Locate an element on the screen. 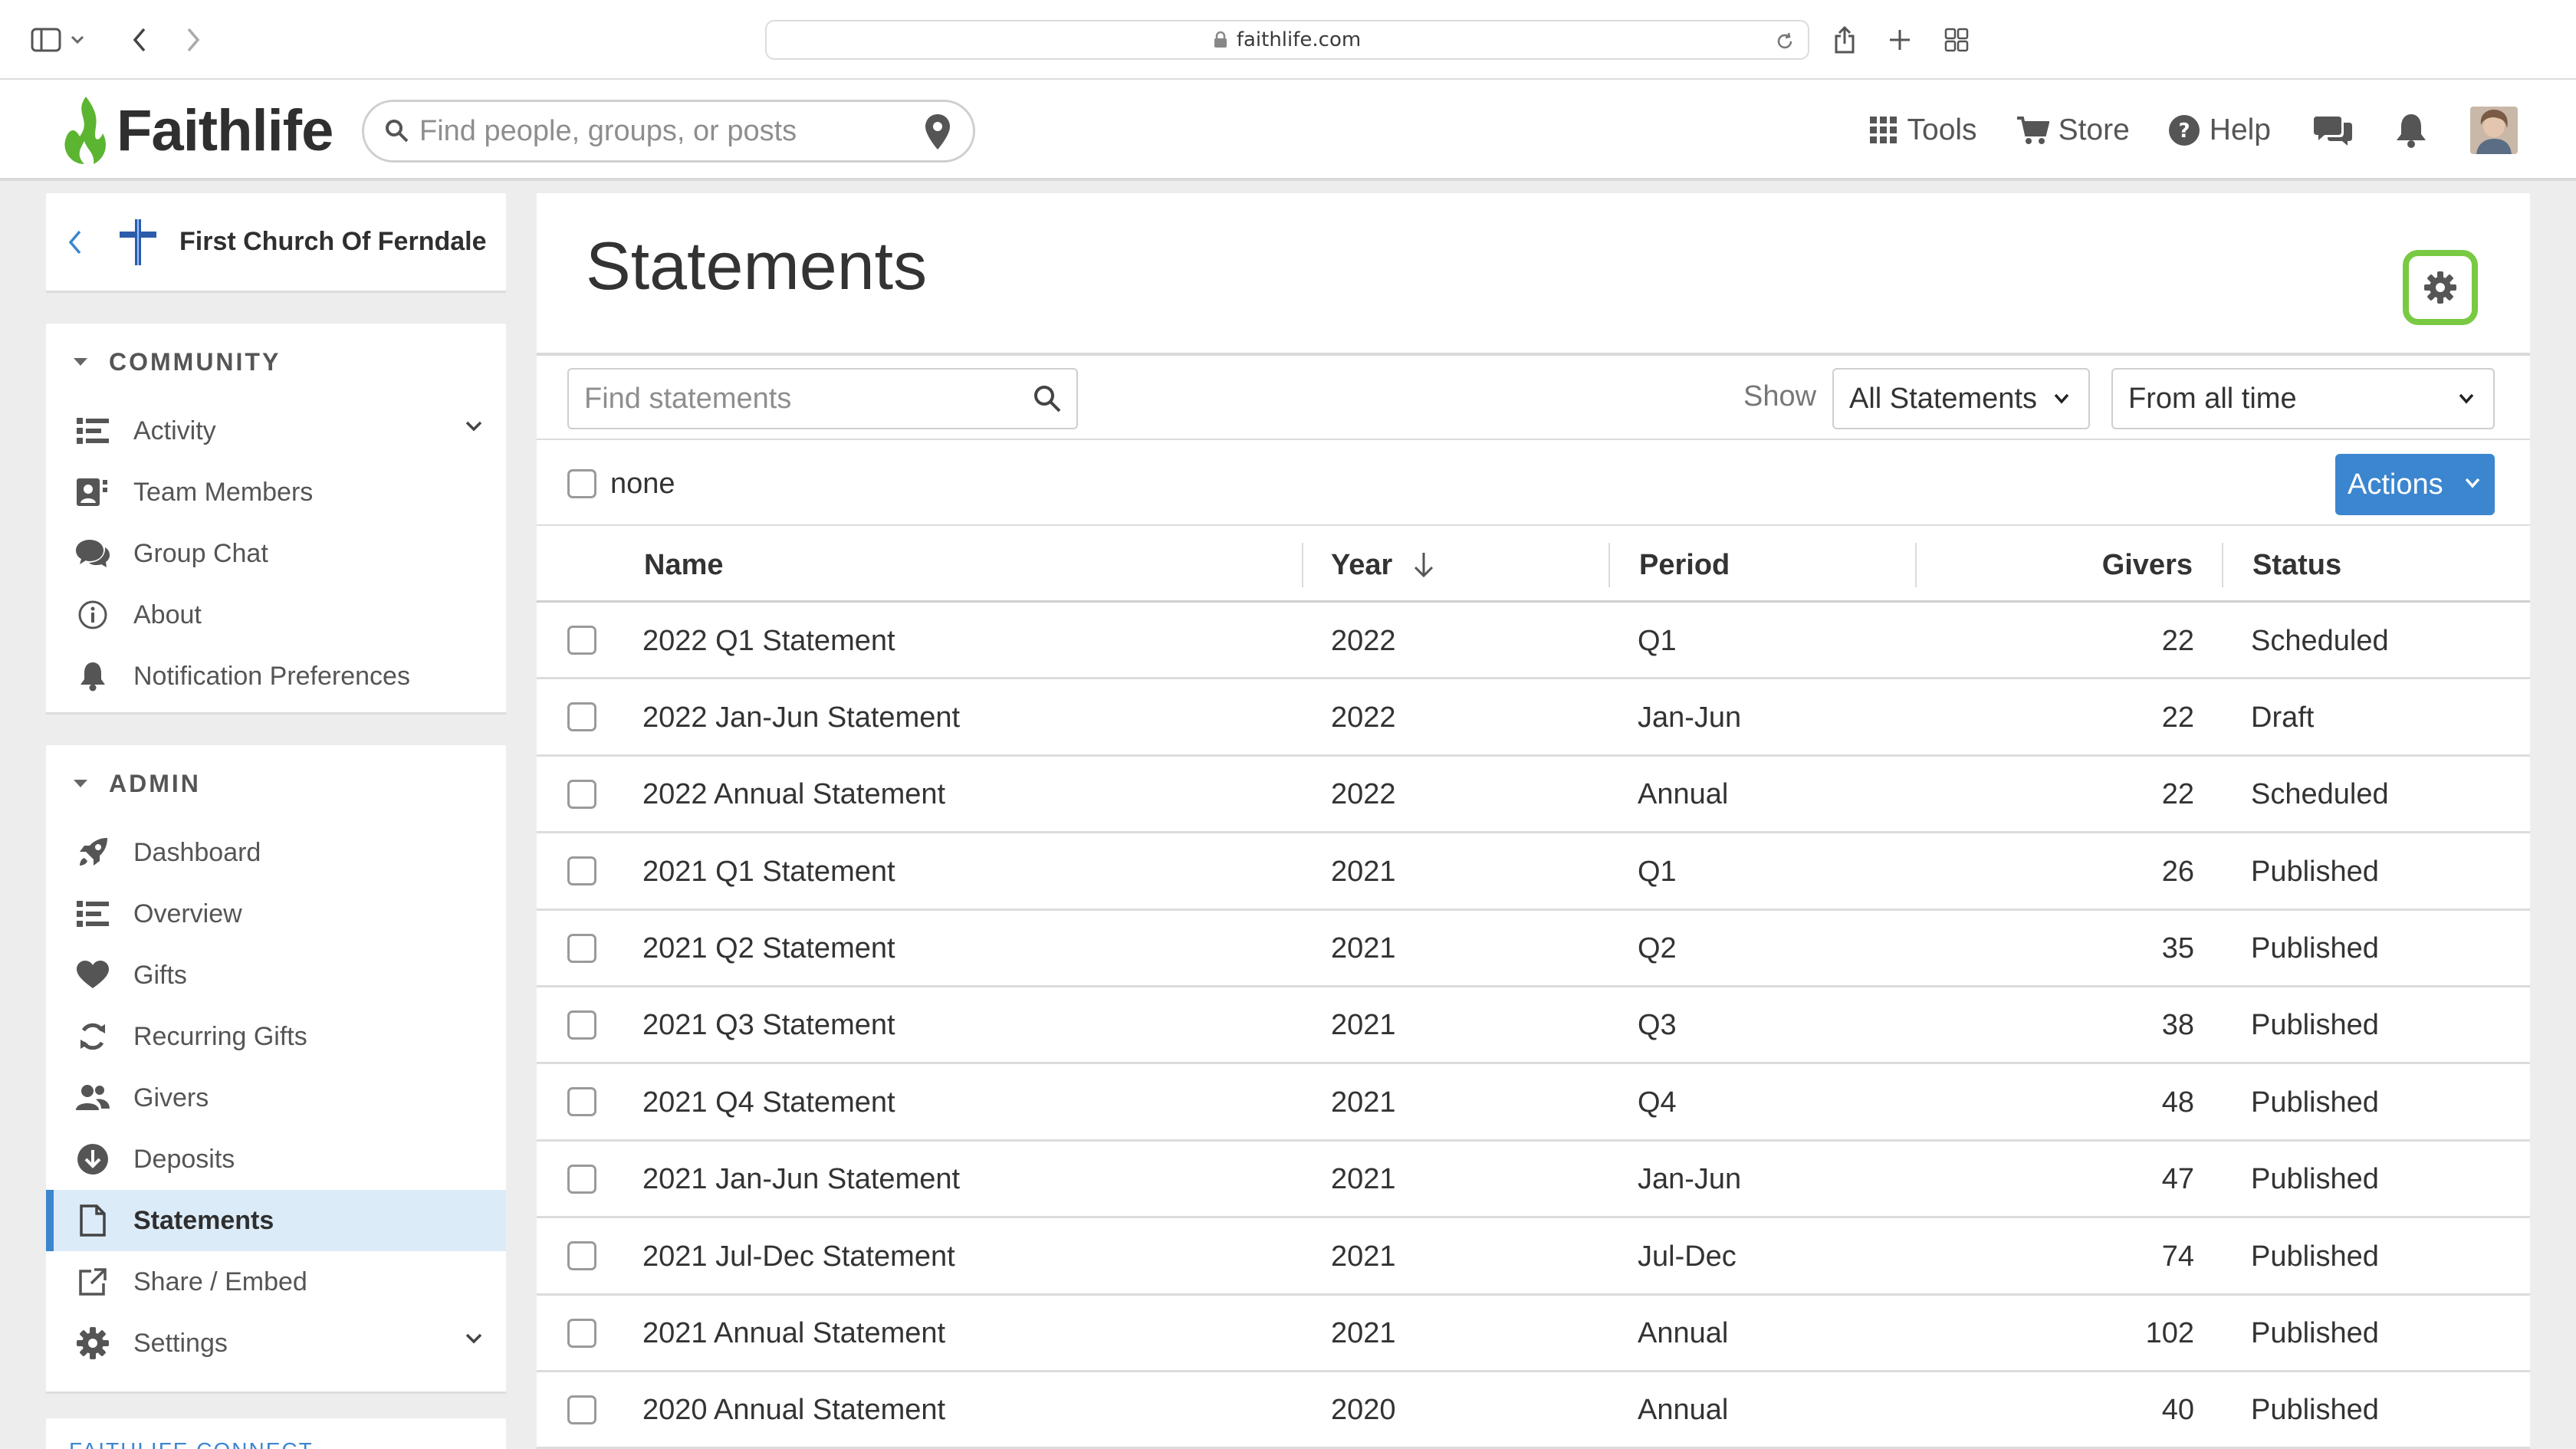  statement-settings-button is located at coordinates (2441, 287).